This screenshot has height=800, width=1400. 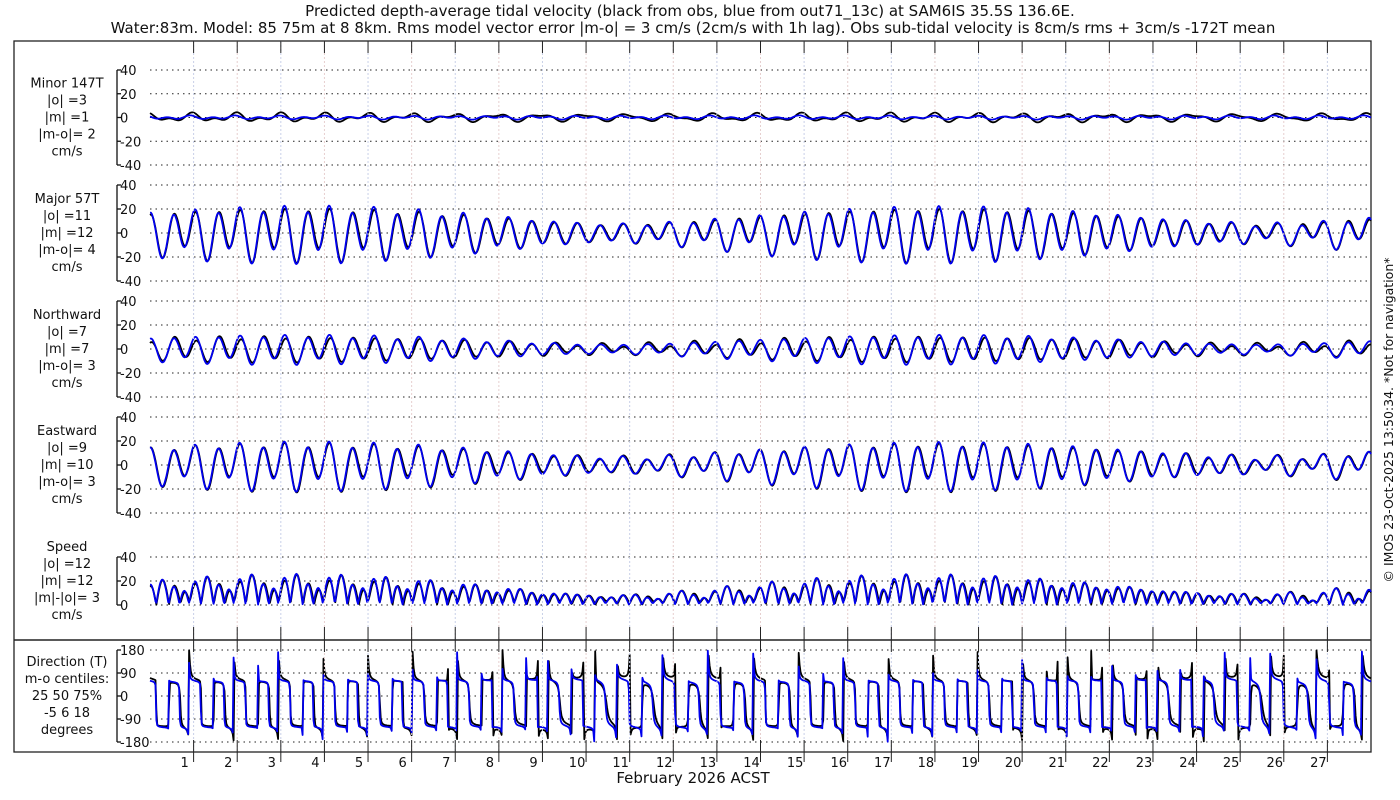 What do you see at coordinates (67, 564) in the screenshot?
I see `panel-label-line: |o| =12` at bounding box center [67, 564].